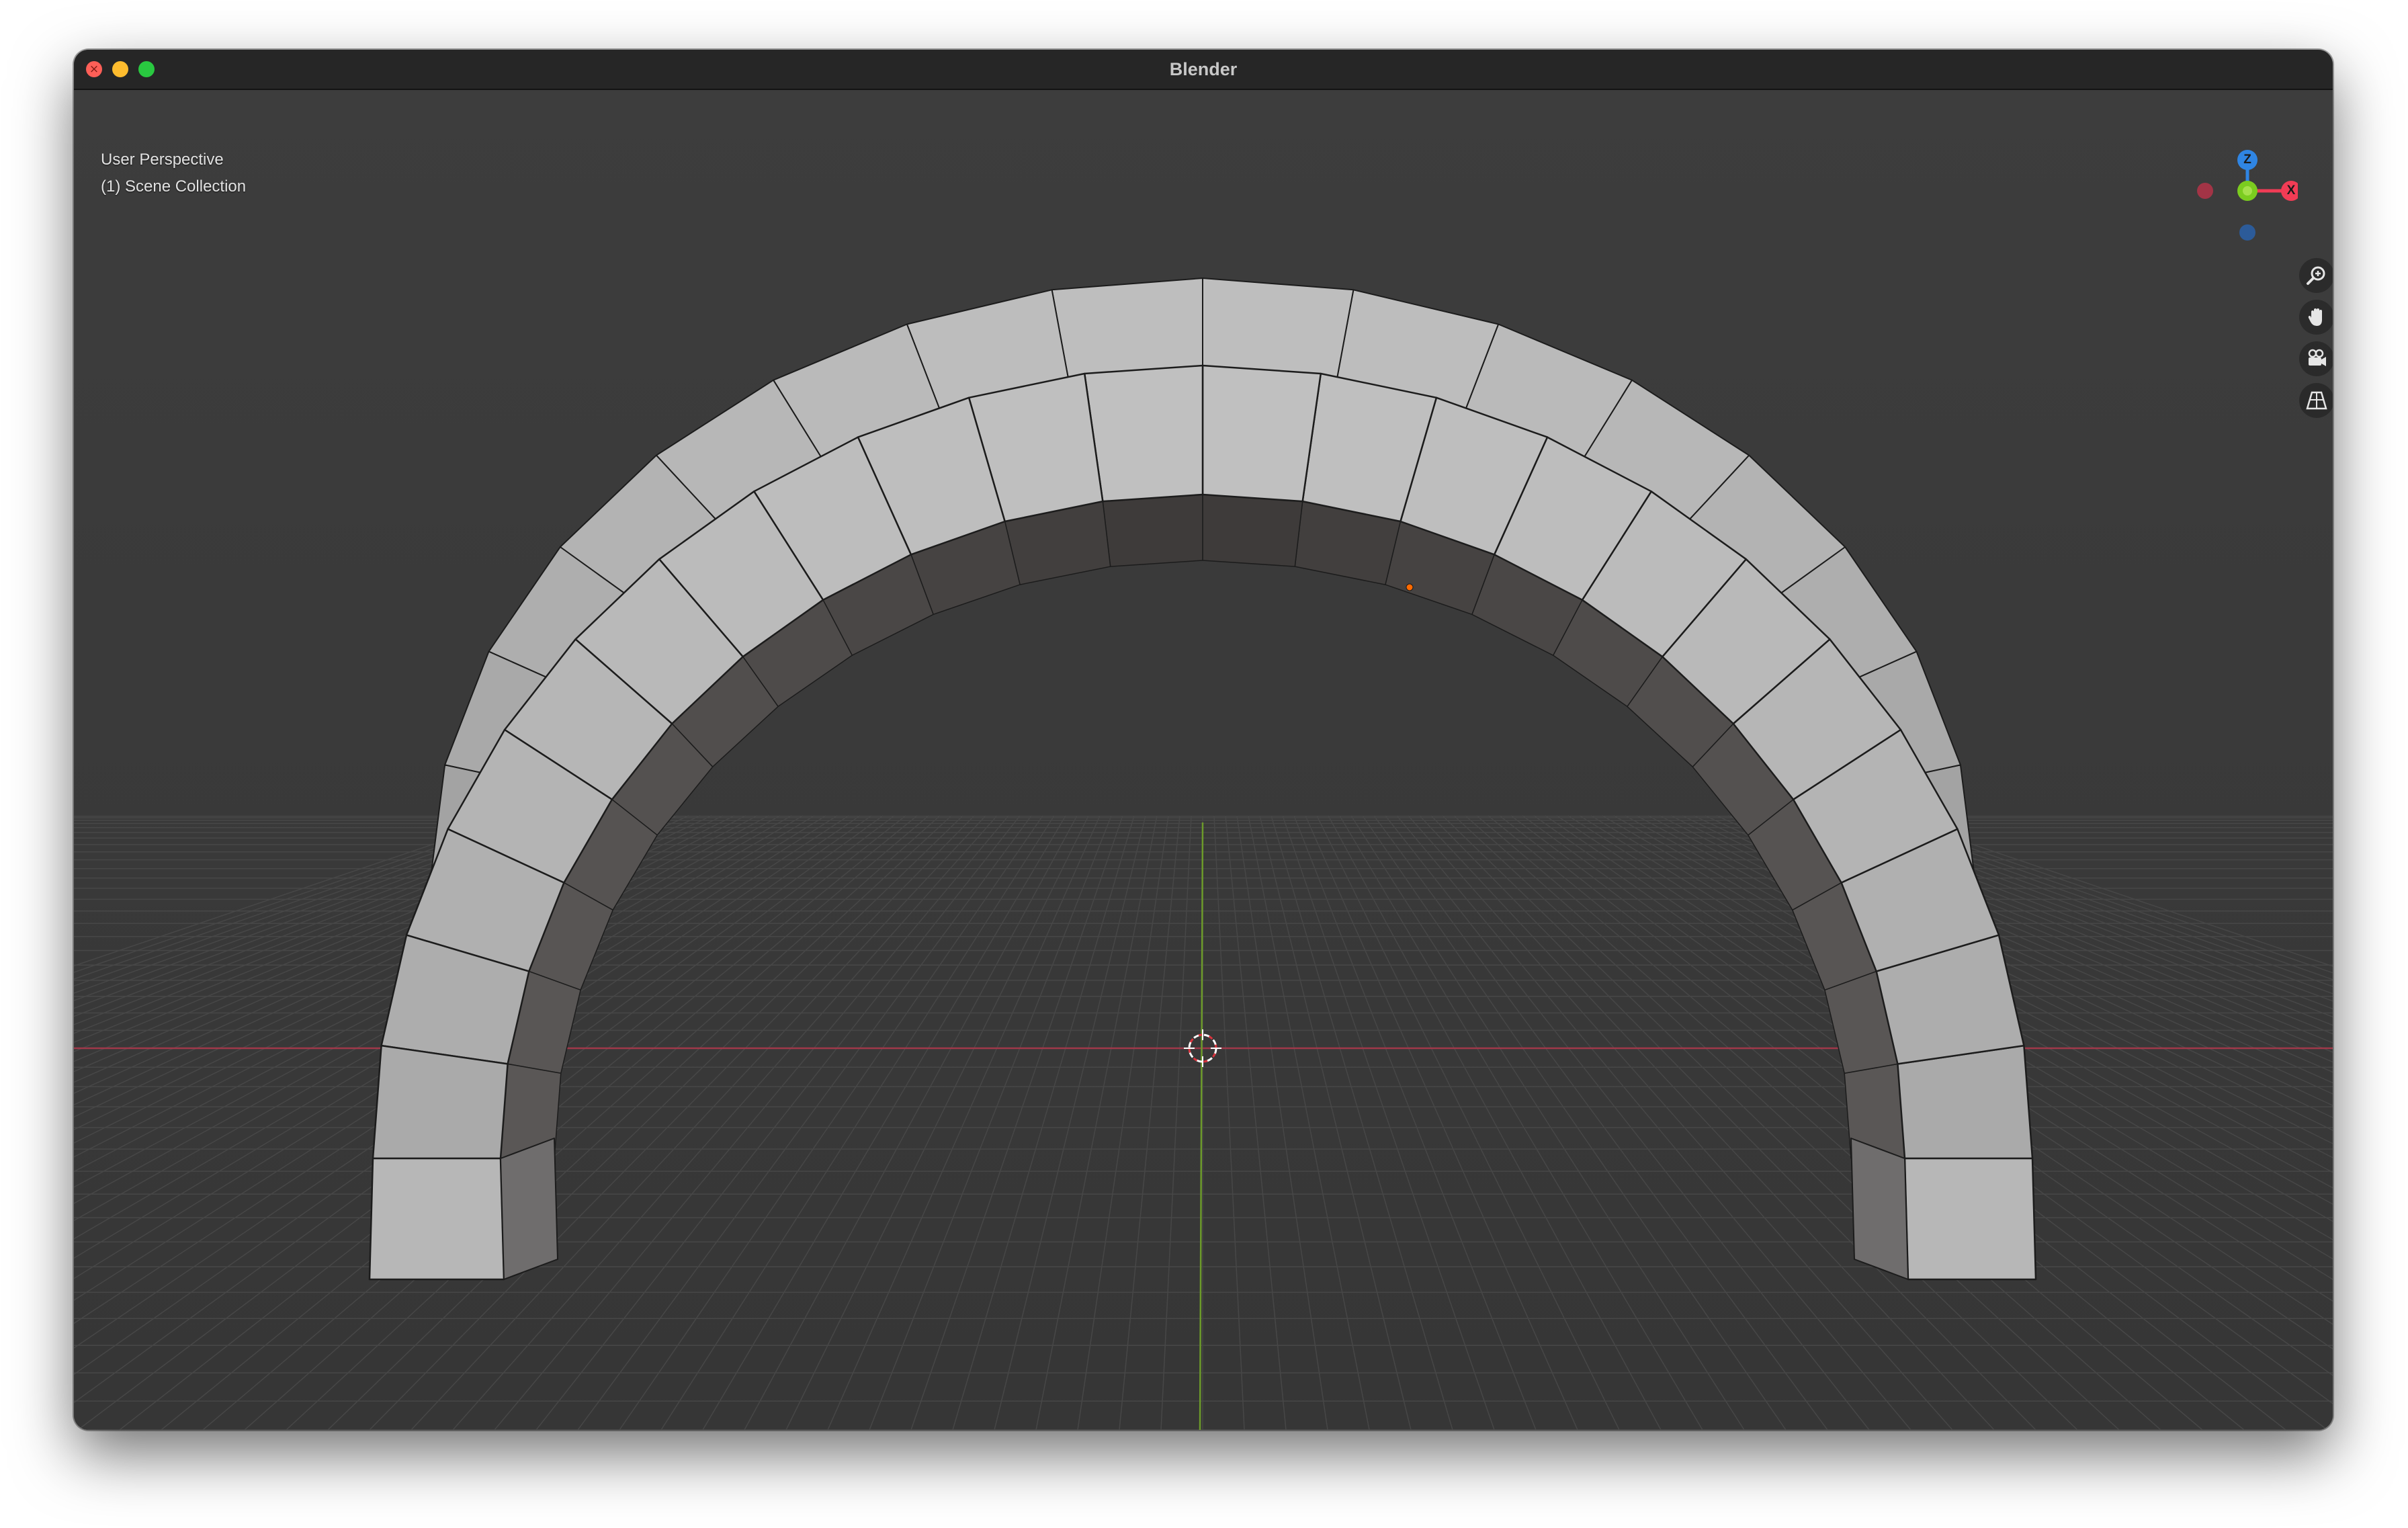 The height and width of the screenshot is (1528, 2408). Describe the element at coordinates (162, 160) in the screenshot. I see `view-name-label: User Perspective` at that location.